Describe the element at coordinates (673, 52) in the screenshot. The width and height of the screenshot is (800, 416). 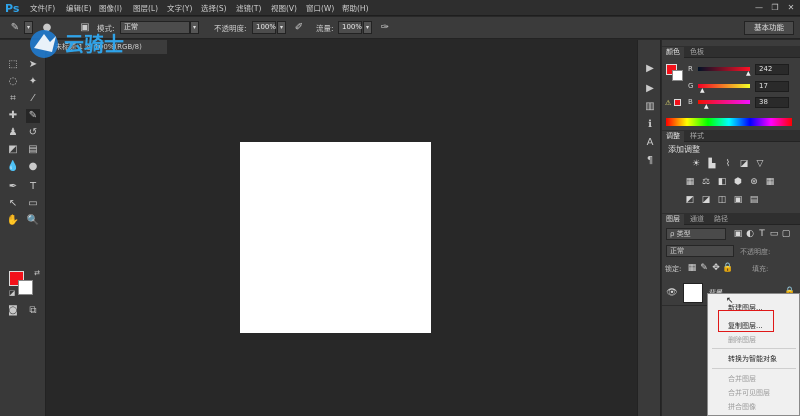
I see `tab-color: 颜色` at that location.